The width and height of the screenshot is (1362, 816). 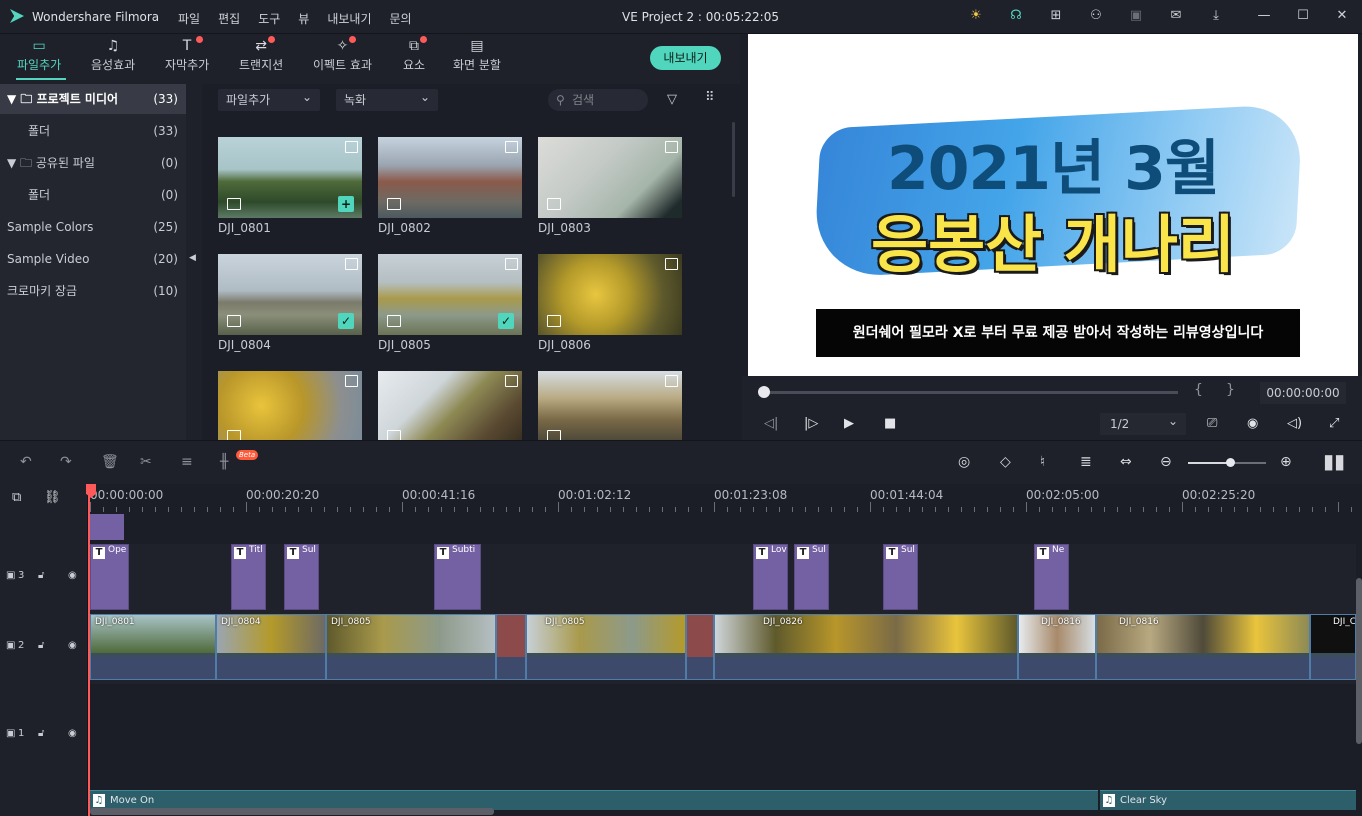 I want to click on download-icon: ⤓, so click(x=1216, y=15).